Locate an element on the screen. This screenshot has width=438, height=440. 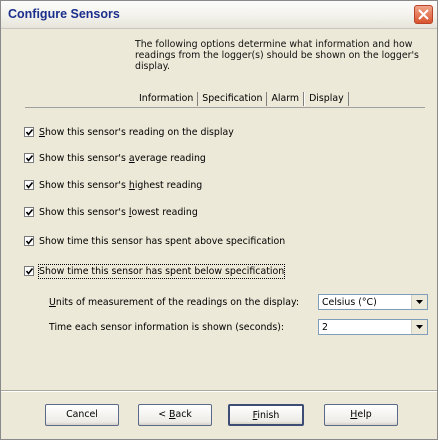
checkbox-label: Show this sensor's average reading is located at coordinates (122, 158).